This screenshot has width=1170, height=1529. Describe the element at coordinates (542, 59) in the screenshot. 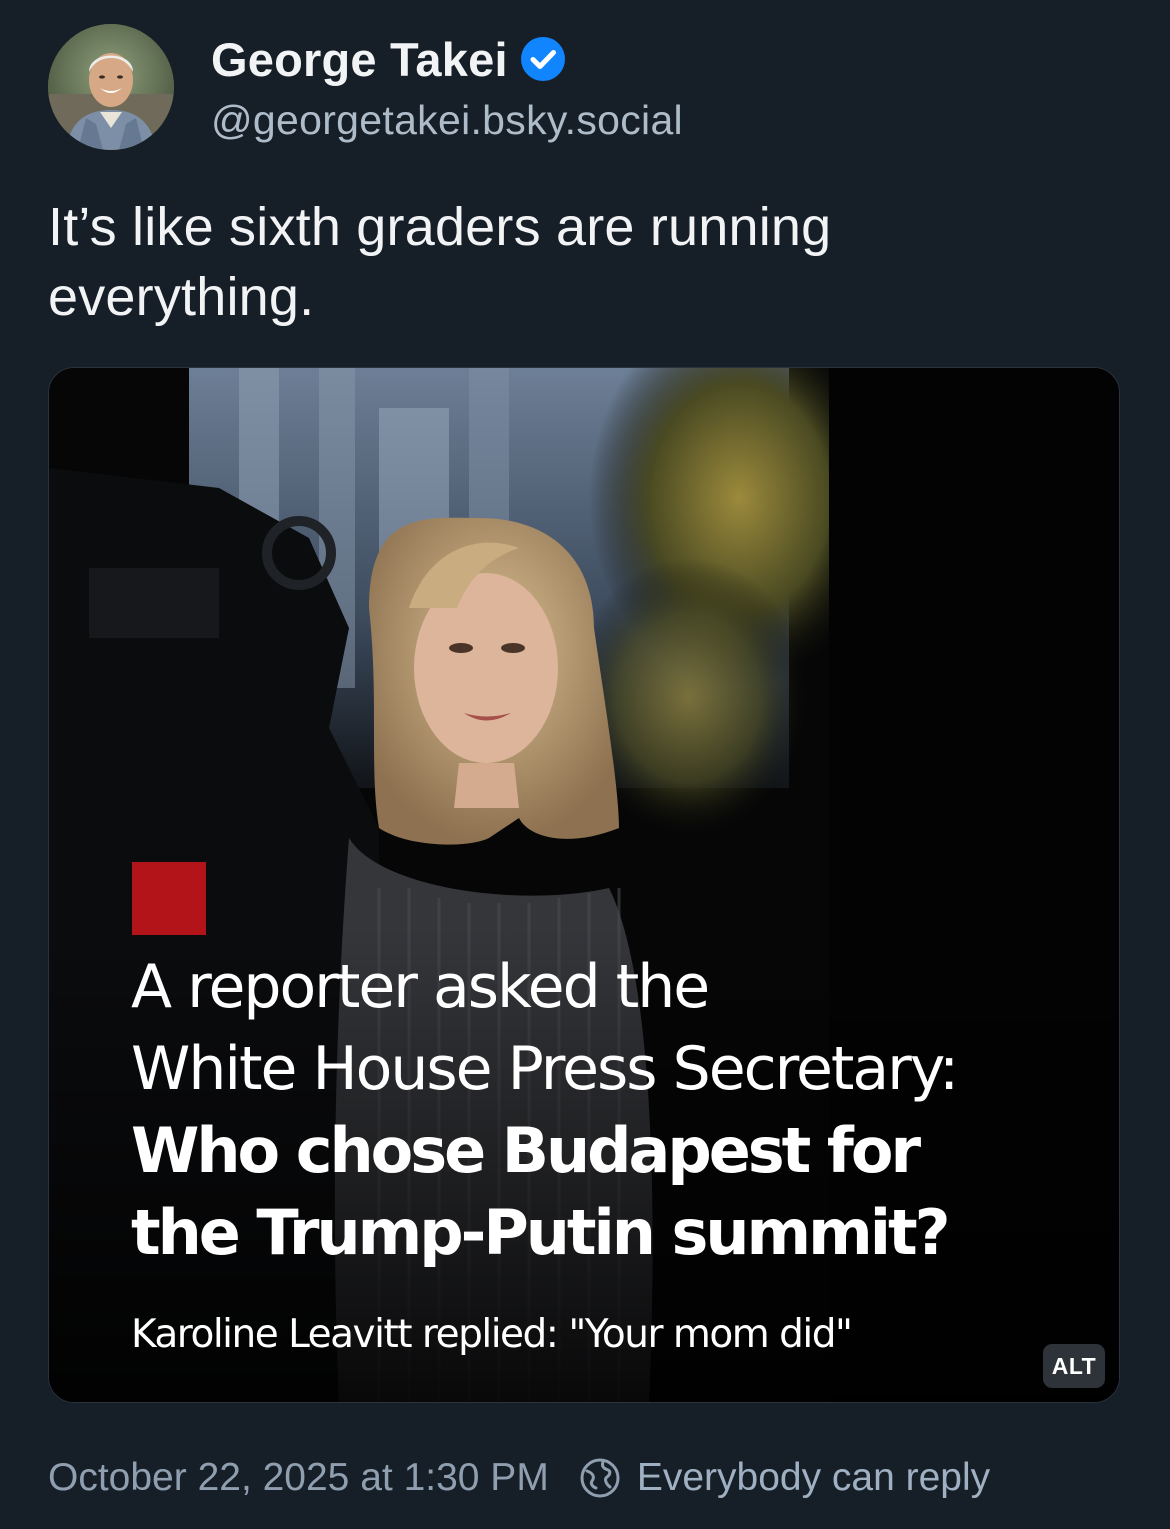

I see `verified-check-icon` at that location.